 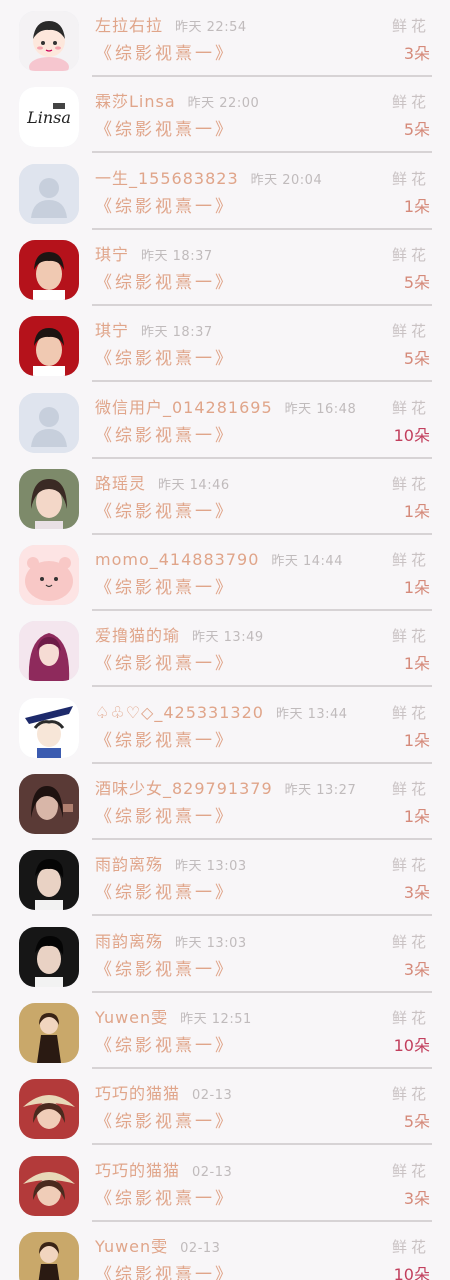 I want to click on list-item: 巧巧的猫猫 02-13 鲜花 《综影视熹一》 3朵, so click(x=225, y=1187).